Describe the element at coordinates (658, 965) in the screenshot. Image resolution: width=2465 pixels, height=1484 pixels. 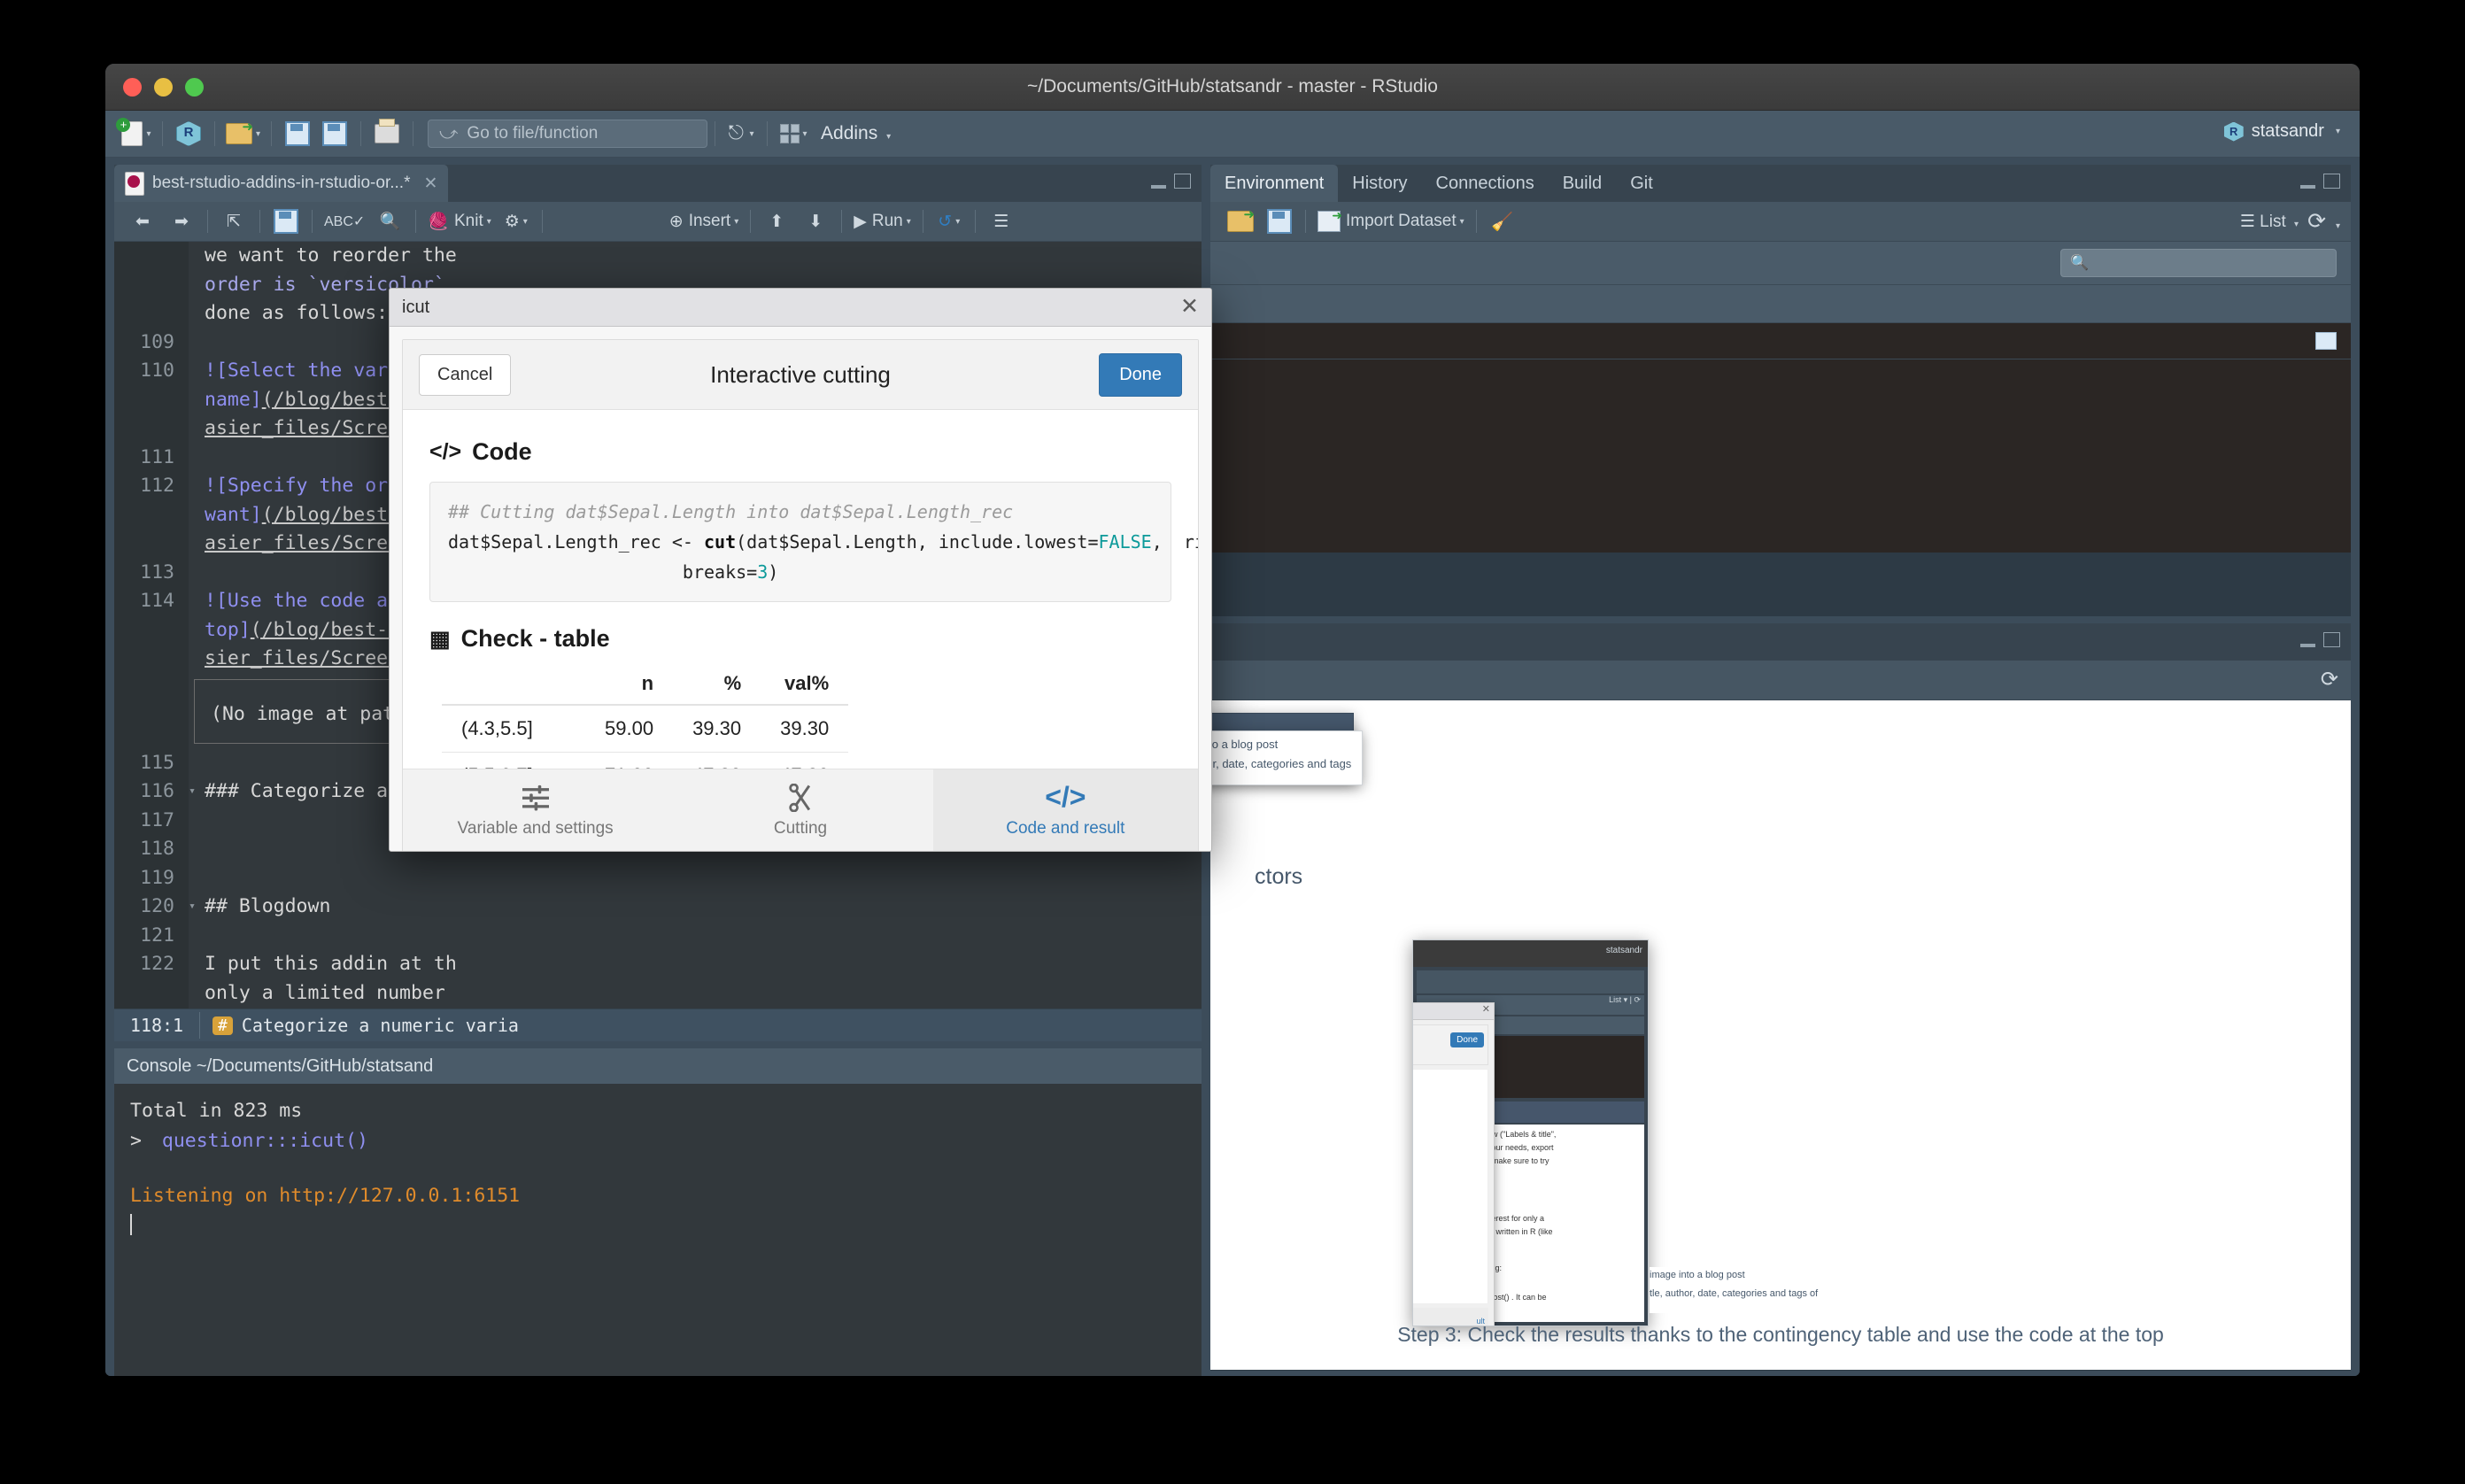
I see `editor-line: 122 I put this addin at th` at that location.